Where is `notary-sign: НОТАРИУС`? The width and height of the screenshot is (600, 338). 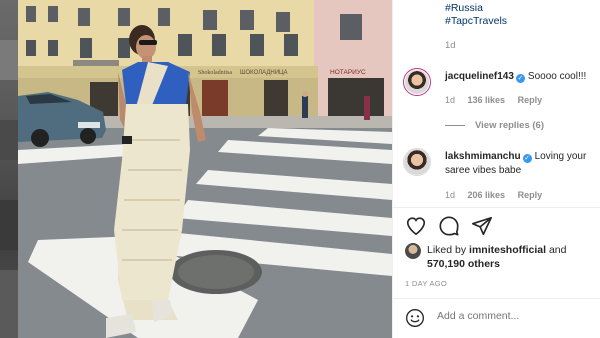 notary-sign: НОТАРИУС is located at coordinates (348, 72).